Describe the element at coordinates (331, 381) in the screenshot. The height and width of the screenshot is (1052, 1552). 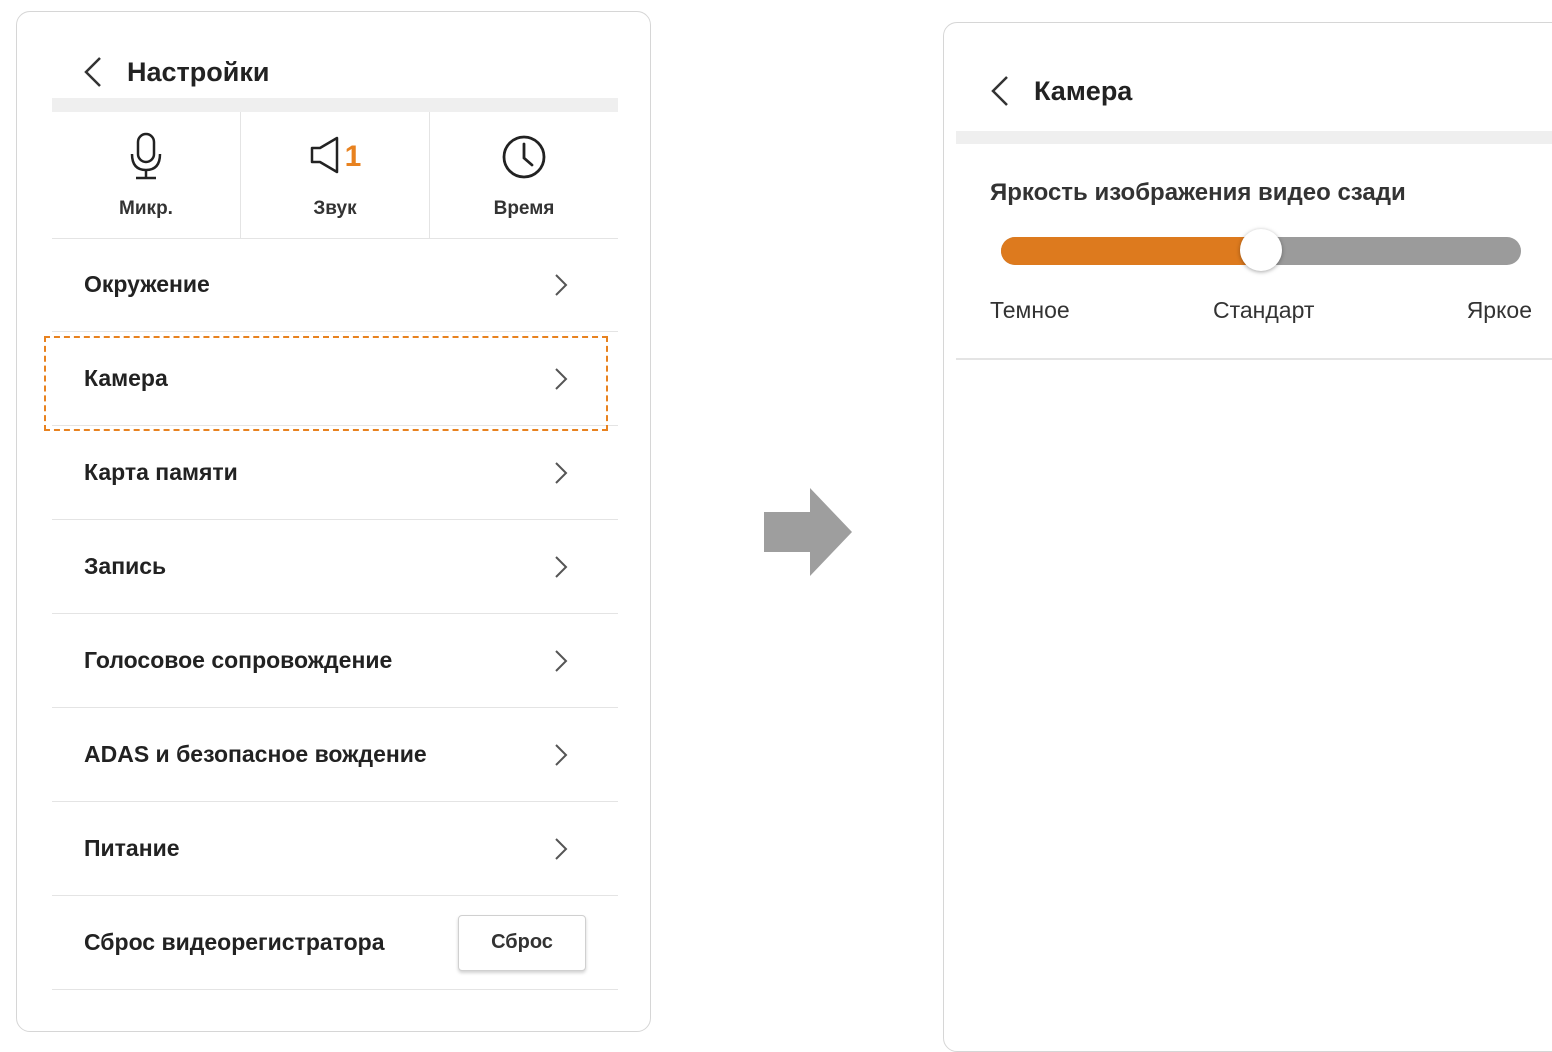
I see `menu-item-camera: Камера` at that location.